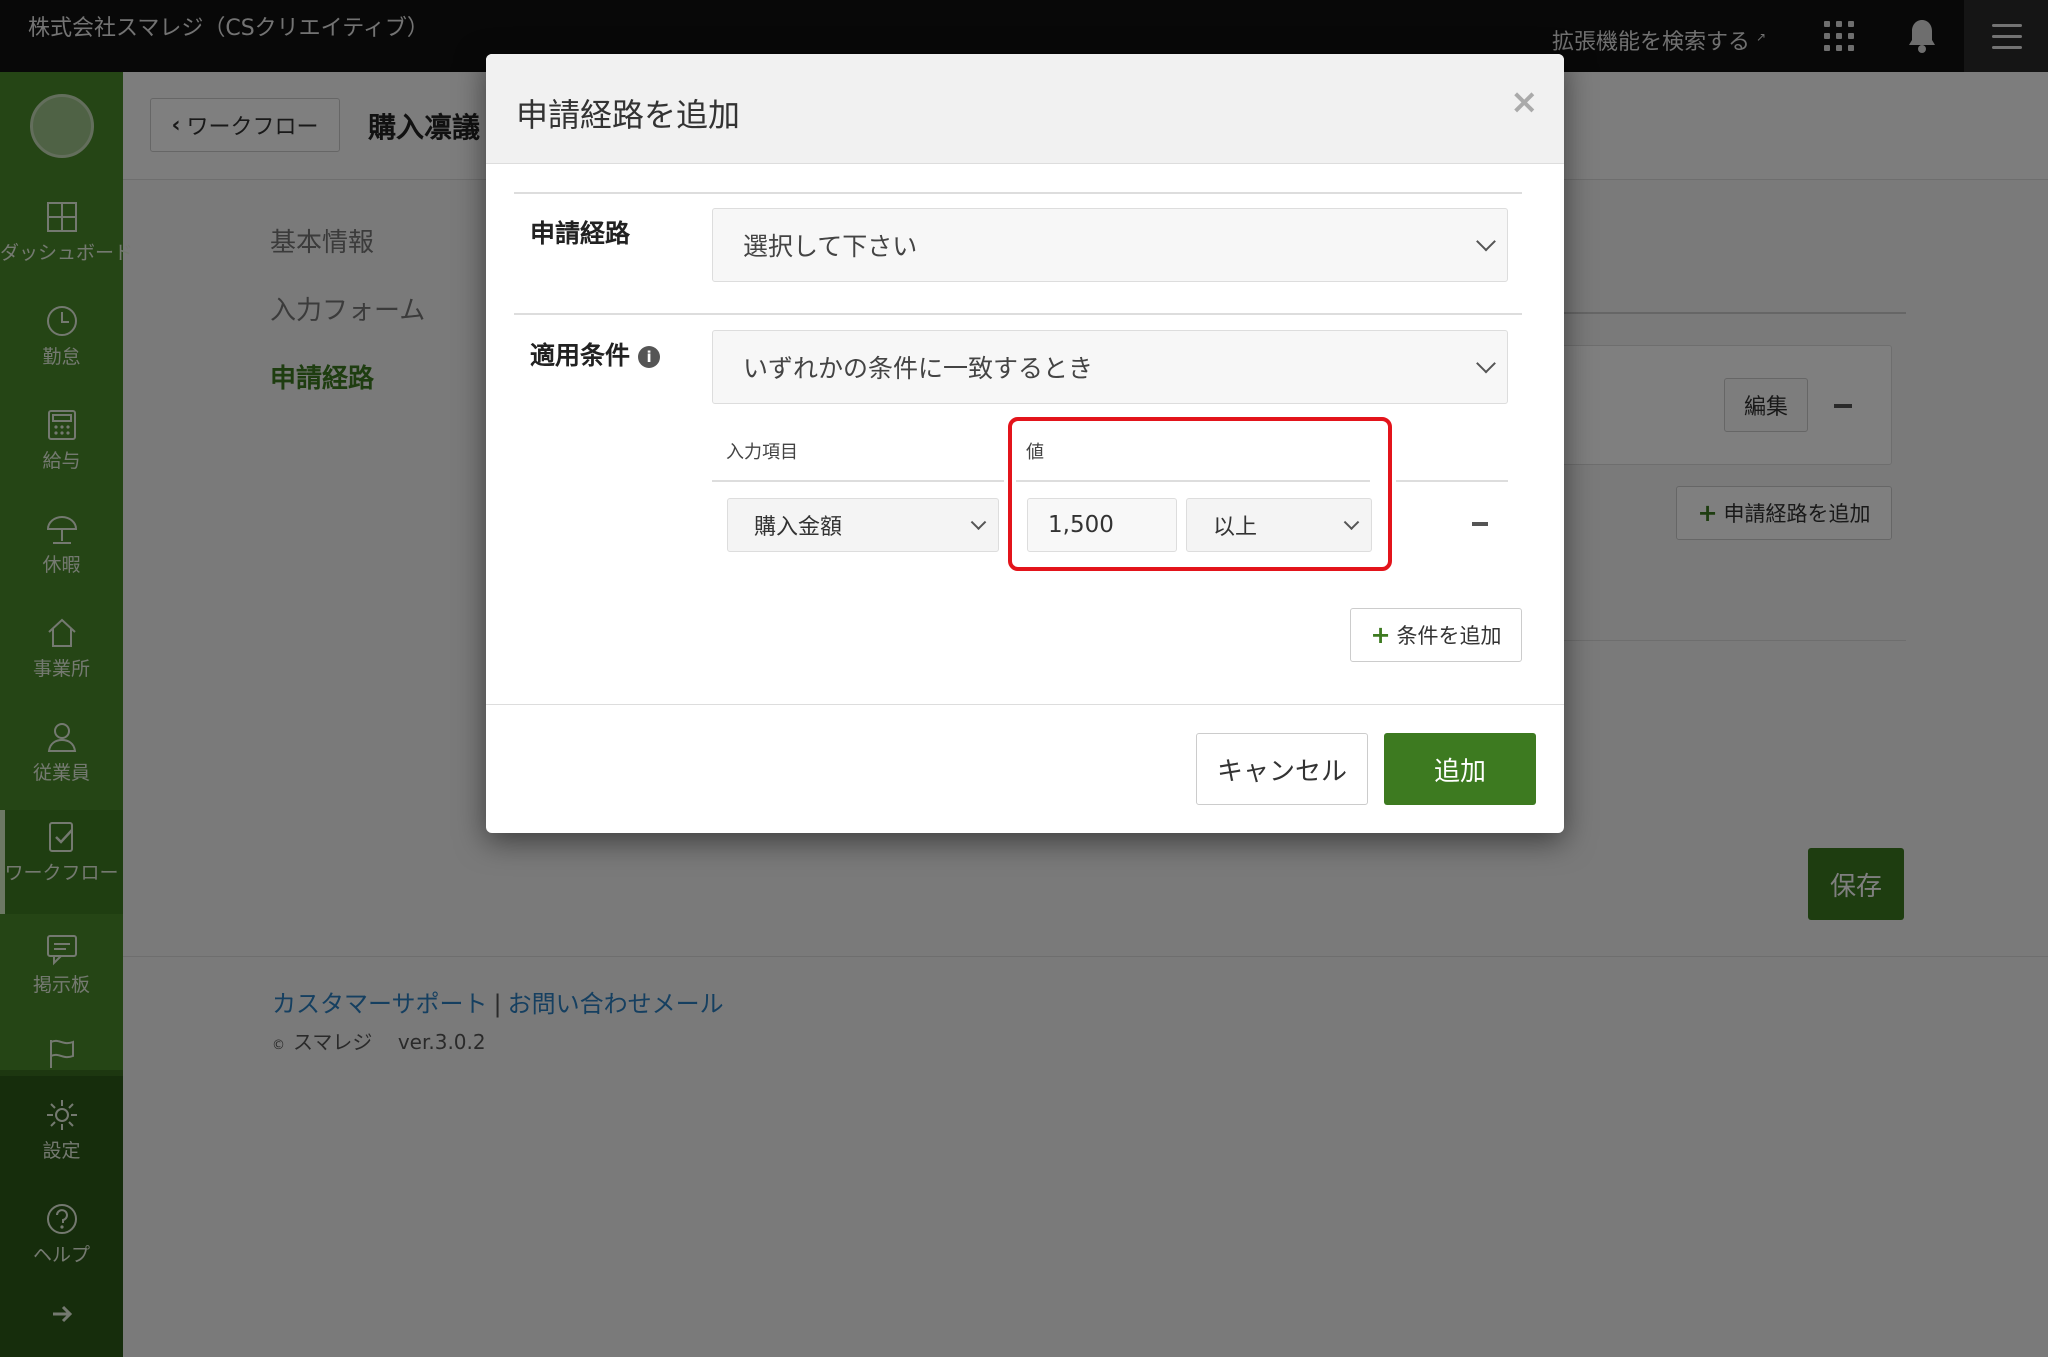 Image resolution: width=2048 pixels, height=1357 pixels. What do you see at coordinates (628, 115) in the screenshot?
I see `modal-title: 申請経路を追加` at bounding box center [628, 115].